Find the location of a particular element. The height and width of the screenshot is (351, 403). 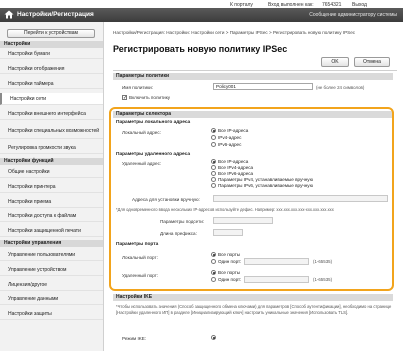

sidebar-item-display: Настройки отображения is located at coordinates (51, 69).